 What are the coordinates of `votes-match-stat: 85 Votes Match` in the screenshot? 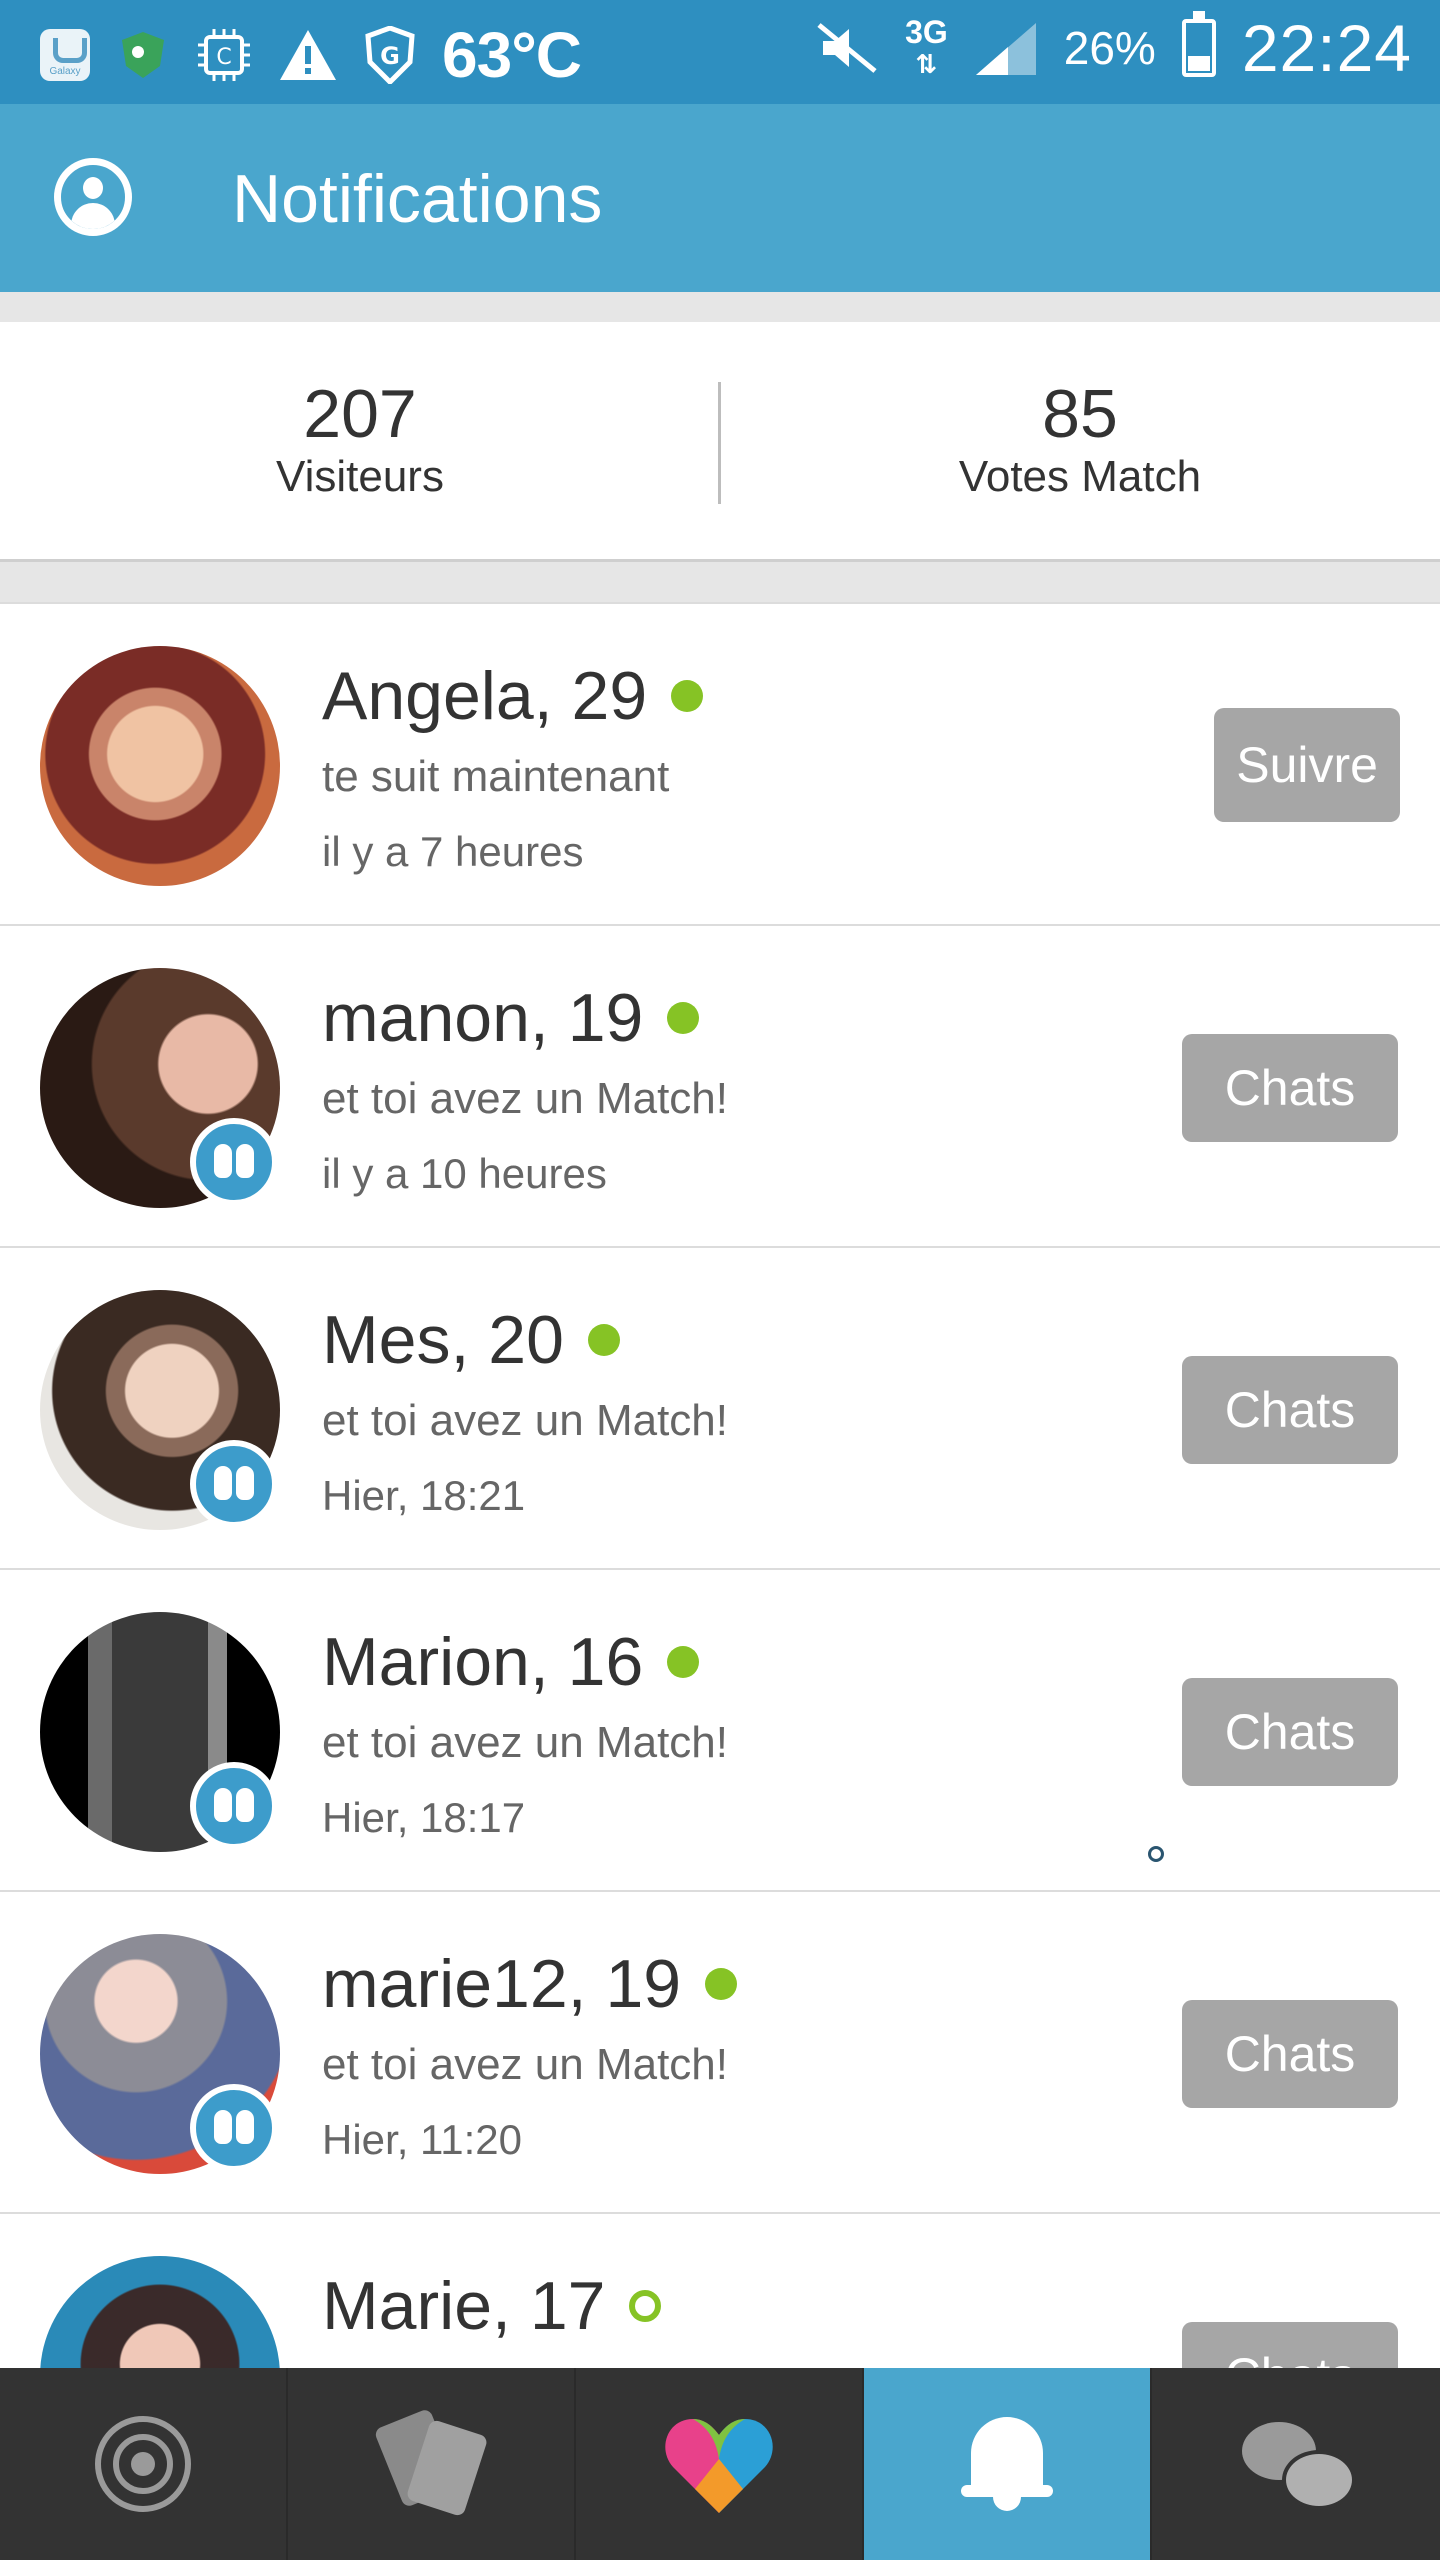 It's located at (1080, 439).